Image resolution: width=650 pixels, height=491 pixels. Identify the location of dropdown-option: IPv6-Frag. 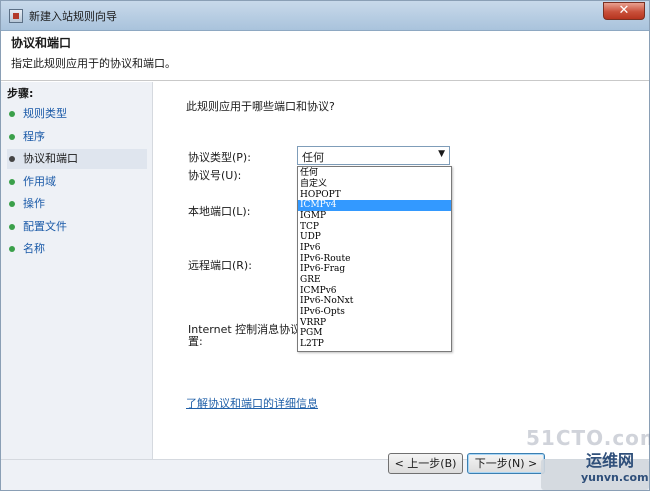
(374, 269).